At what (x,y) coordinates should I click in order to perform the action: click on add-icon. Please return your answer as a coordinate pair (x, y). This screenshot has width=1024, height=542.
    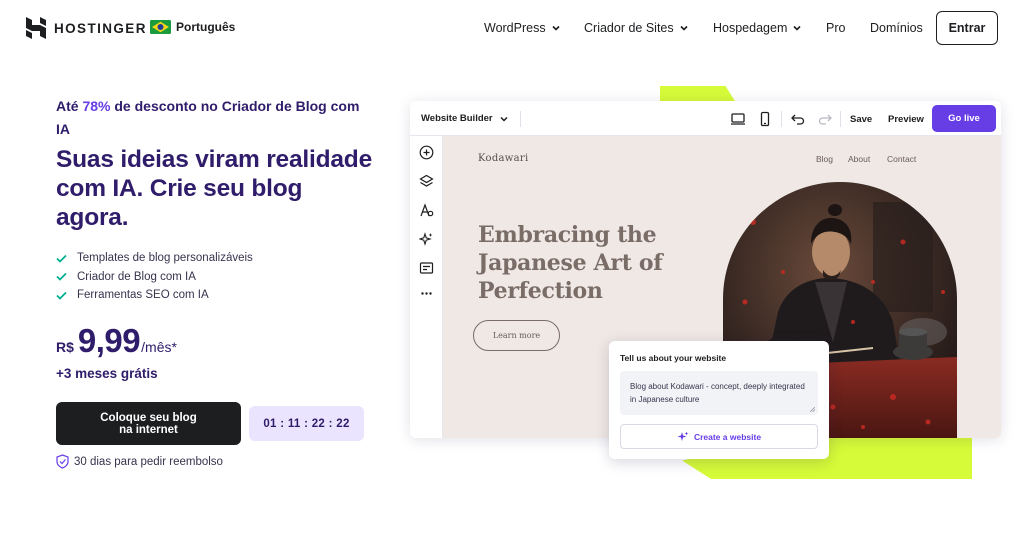
    Looking at the image, I should click on (426, 152).